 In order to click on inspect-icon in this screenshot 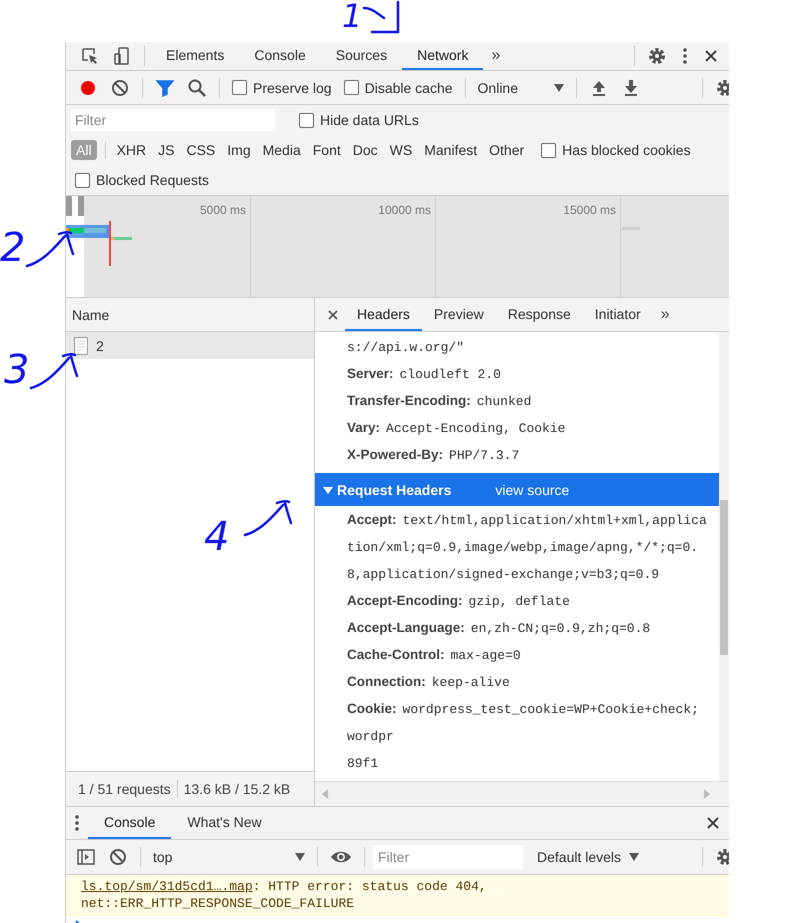, I will do `click(90, 56)`.